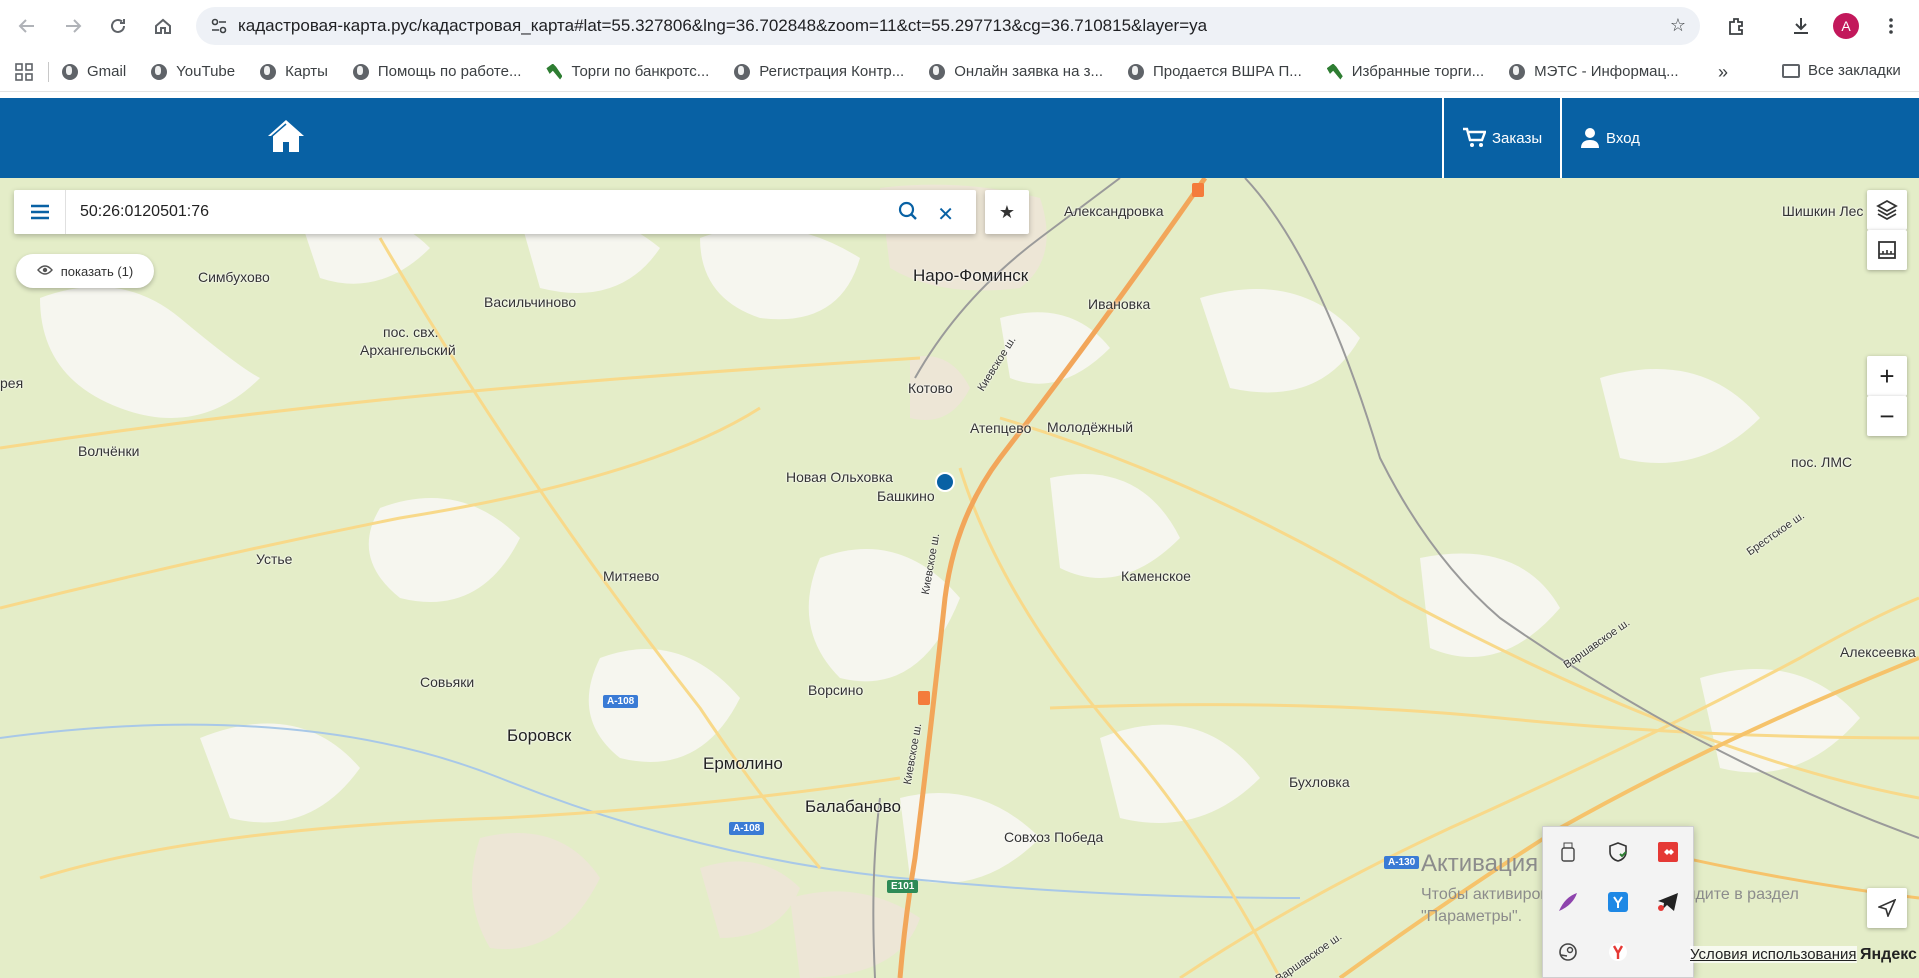 The image size is (1919, 978). What do you see at coordinates (836, 690) in the screenshot?
I see `place-label: Ворсино` at bounding box center [836, 690].